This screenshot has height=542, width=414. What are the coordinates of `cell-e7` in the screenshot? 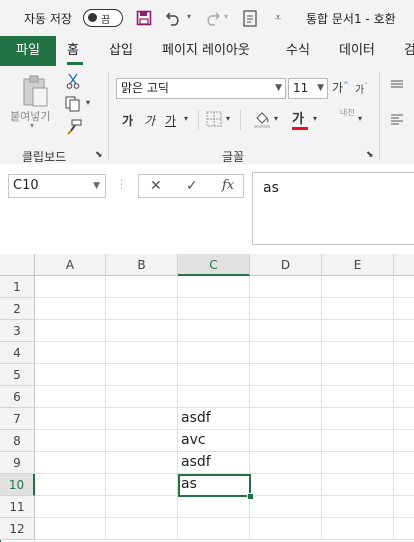 It's located at (358, 419).